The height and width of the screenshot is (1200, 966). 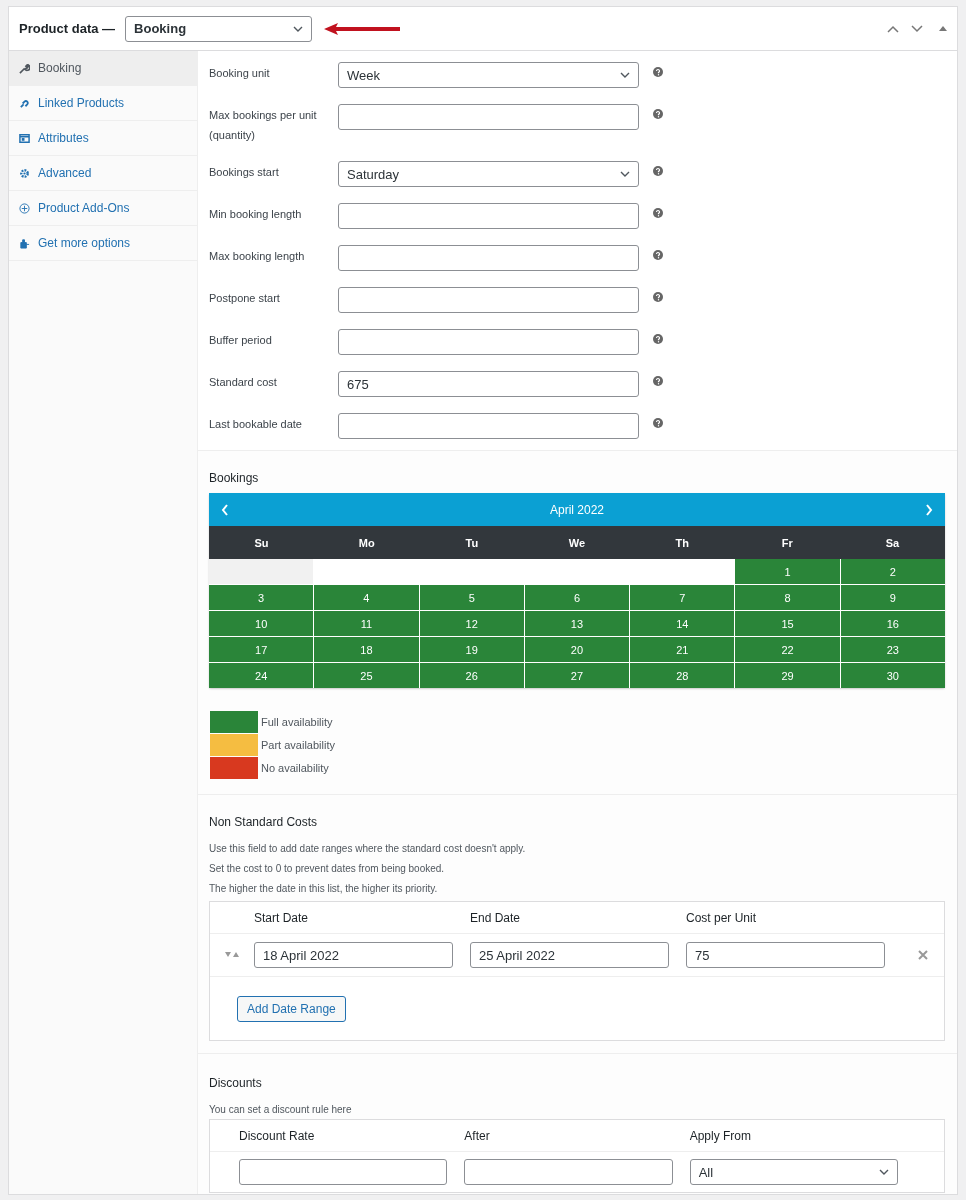 What do you see at coordinates (929, 509) in the screenshot?
I see `next-month-icon` at bounding box center [929, 509].